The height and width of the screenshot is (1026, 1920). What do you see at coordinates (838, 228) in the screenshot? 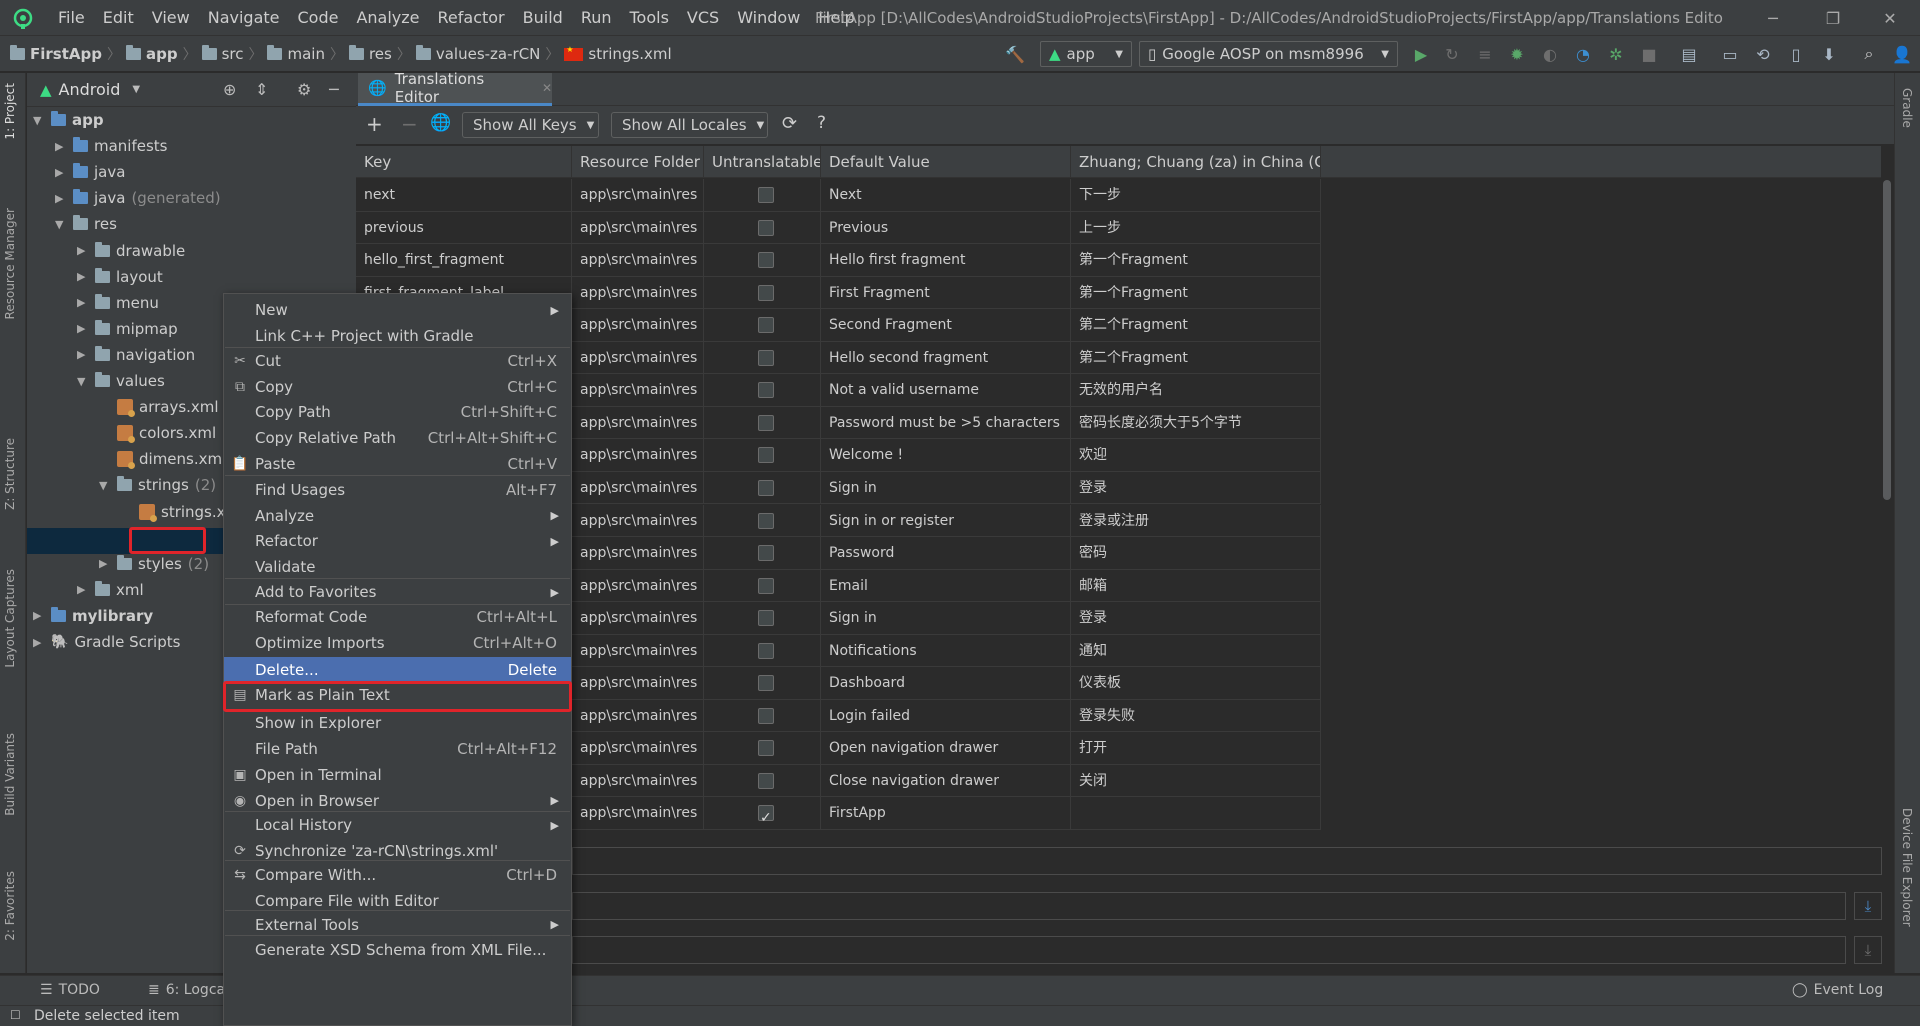
I see `table-row: previous app\src\main\res Previous 上一步` at bounding box center [838, 228].